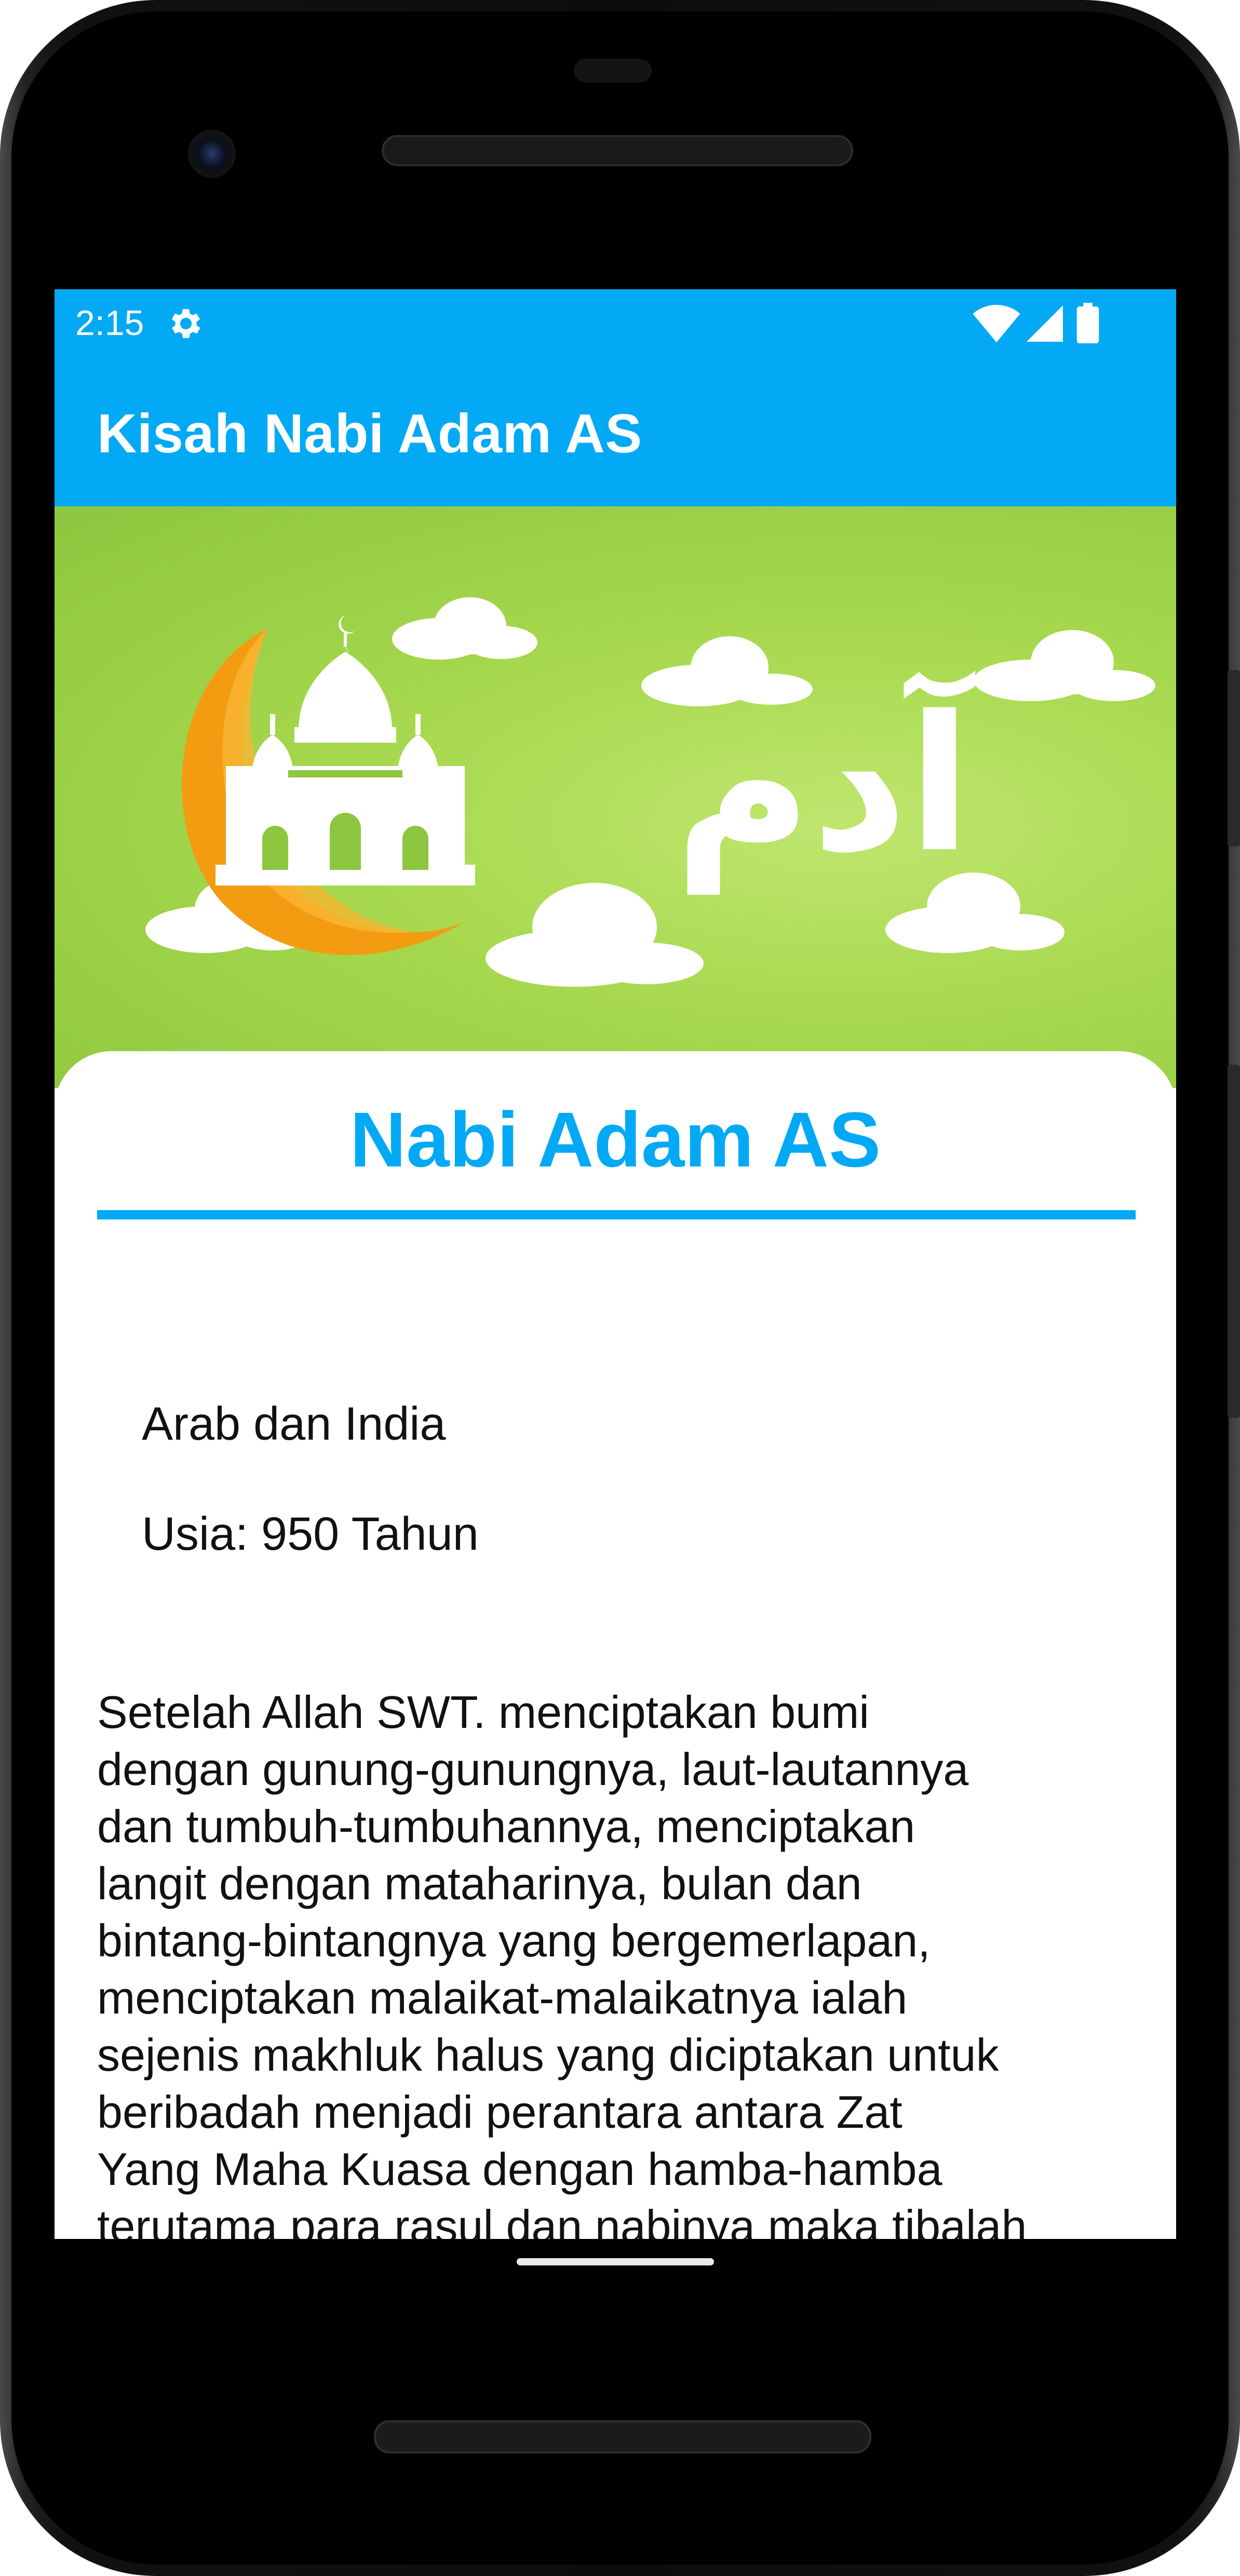 The image size is (1240, 2576). I want to click on wifi-icon, so click(996, 324).